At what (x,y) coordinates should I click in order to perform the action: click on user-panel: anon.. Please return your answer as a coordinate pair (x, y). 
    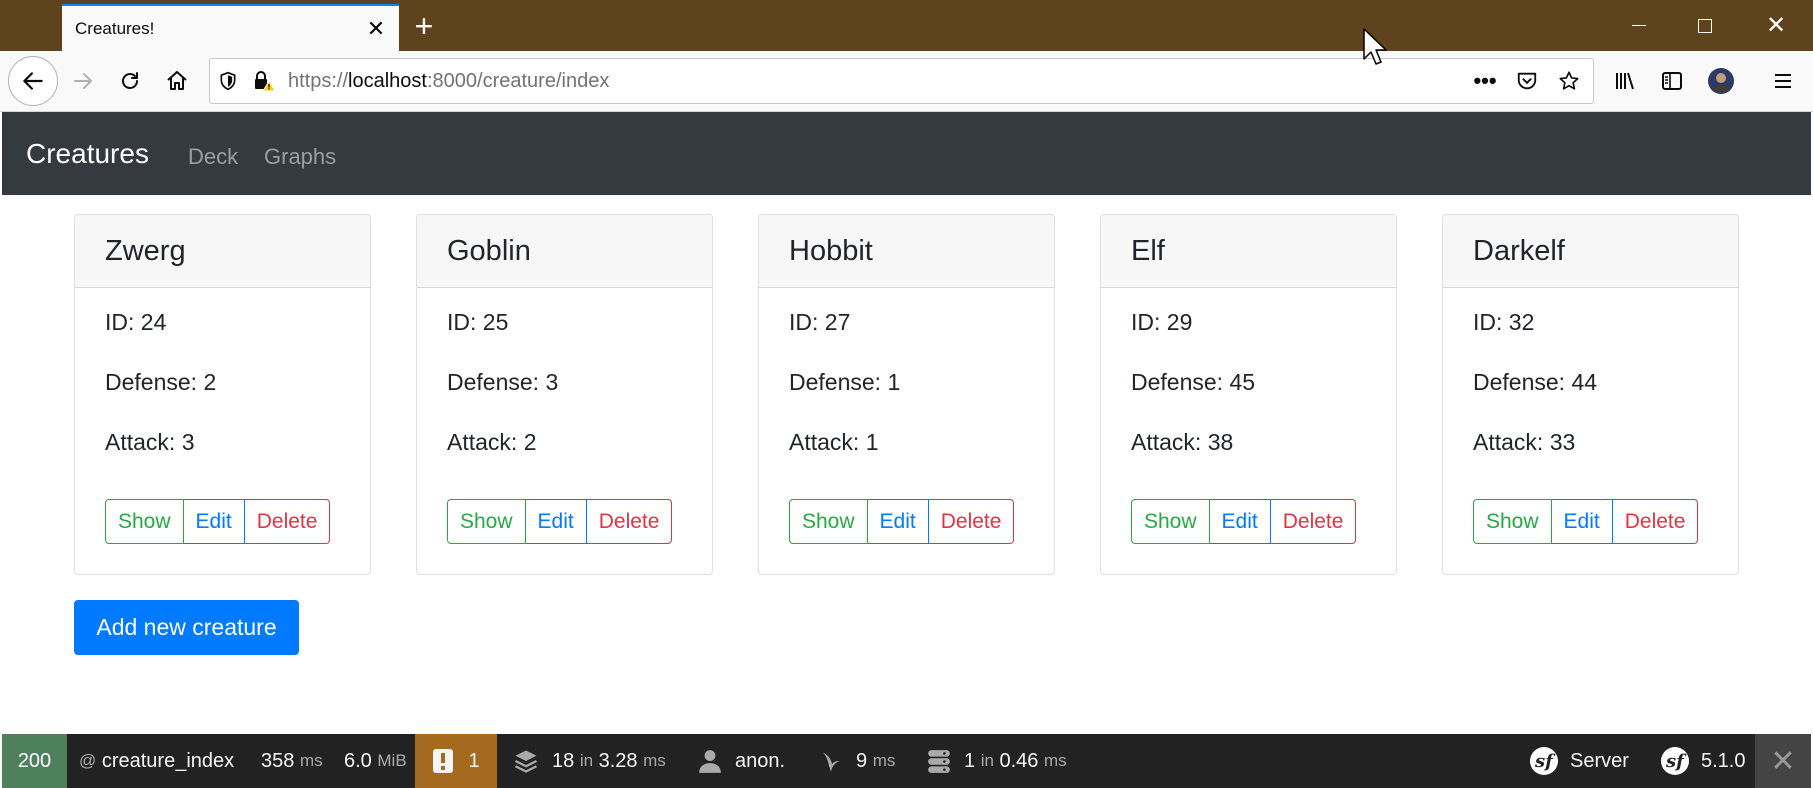
    Looking at the image, I should click on (741, 761).